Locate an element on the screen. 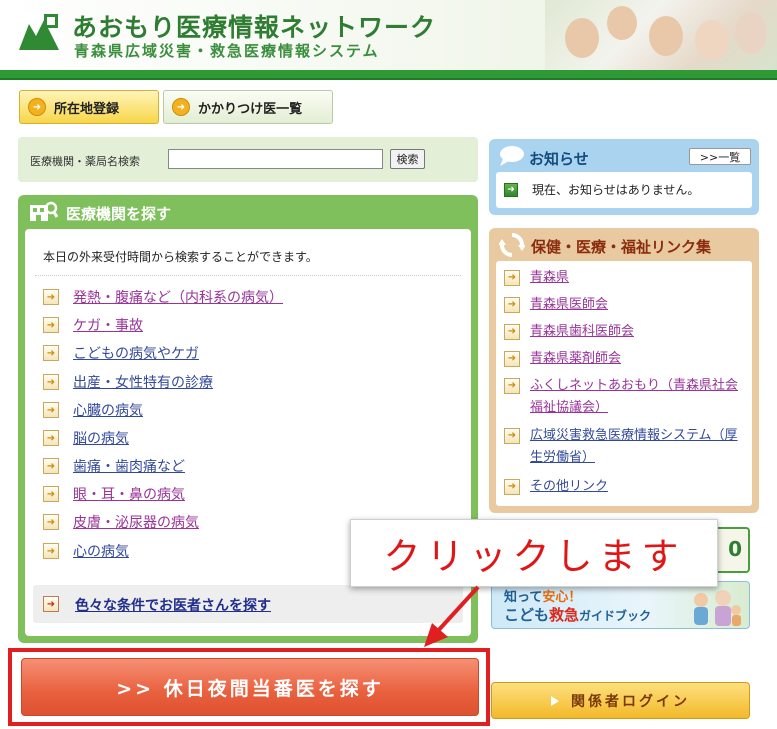 This screenshot has height=729, width=777. notice-item: ➜ 現在、お知らせはありません。 is located at coordinates (601, 189).